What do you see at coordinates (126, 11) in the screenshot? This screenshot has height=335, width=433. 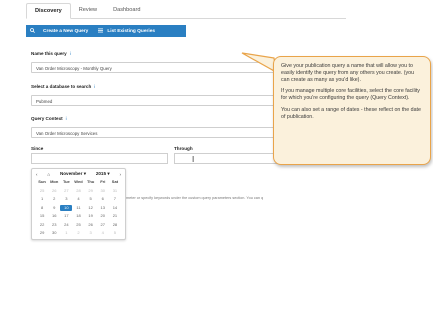 I see `tab-dashboard: Dashboard` at bounding box center [126, 11].